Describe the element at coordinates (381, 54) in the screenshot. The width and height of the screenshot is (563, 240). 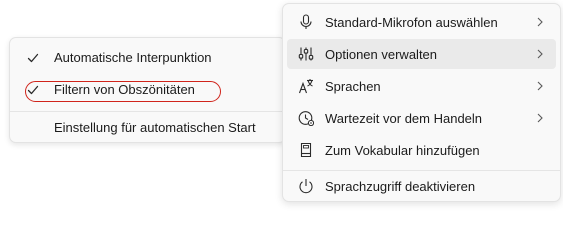
I see `menu-item-label: Optionen verwalten` at that location.